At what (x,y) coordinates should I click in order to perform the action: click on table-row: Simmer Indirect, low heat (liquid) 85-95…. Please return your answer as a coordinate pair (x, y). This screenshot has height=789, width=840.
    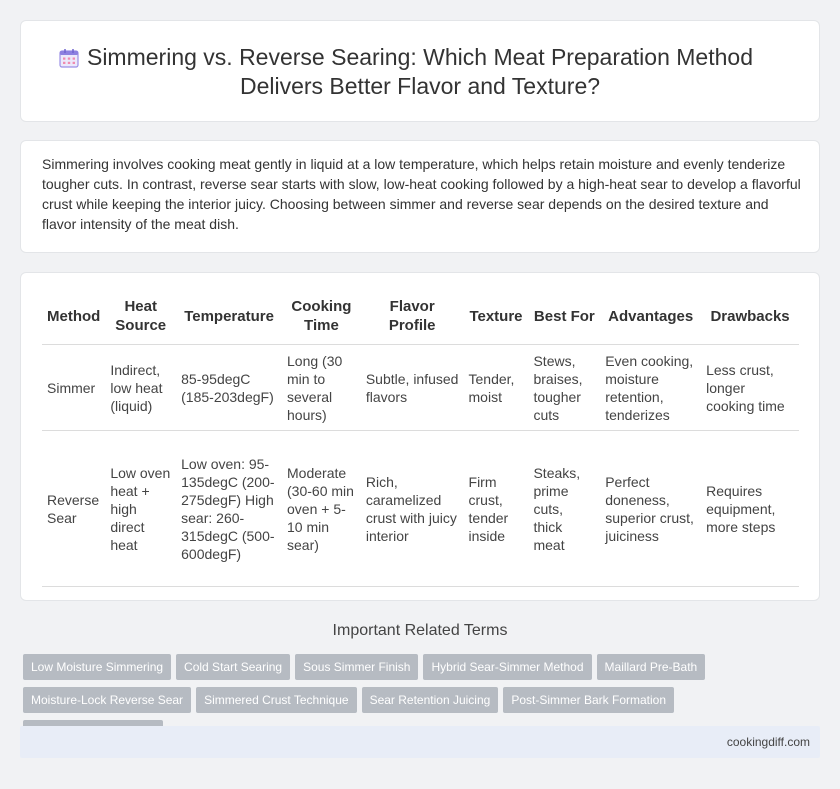
    Looking at the image, I should click on (420, 387).